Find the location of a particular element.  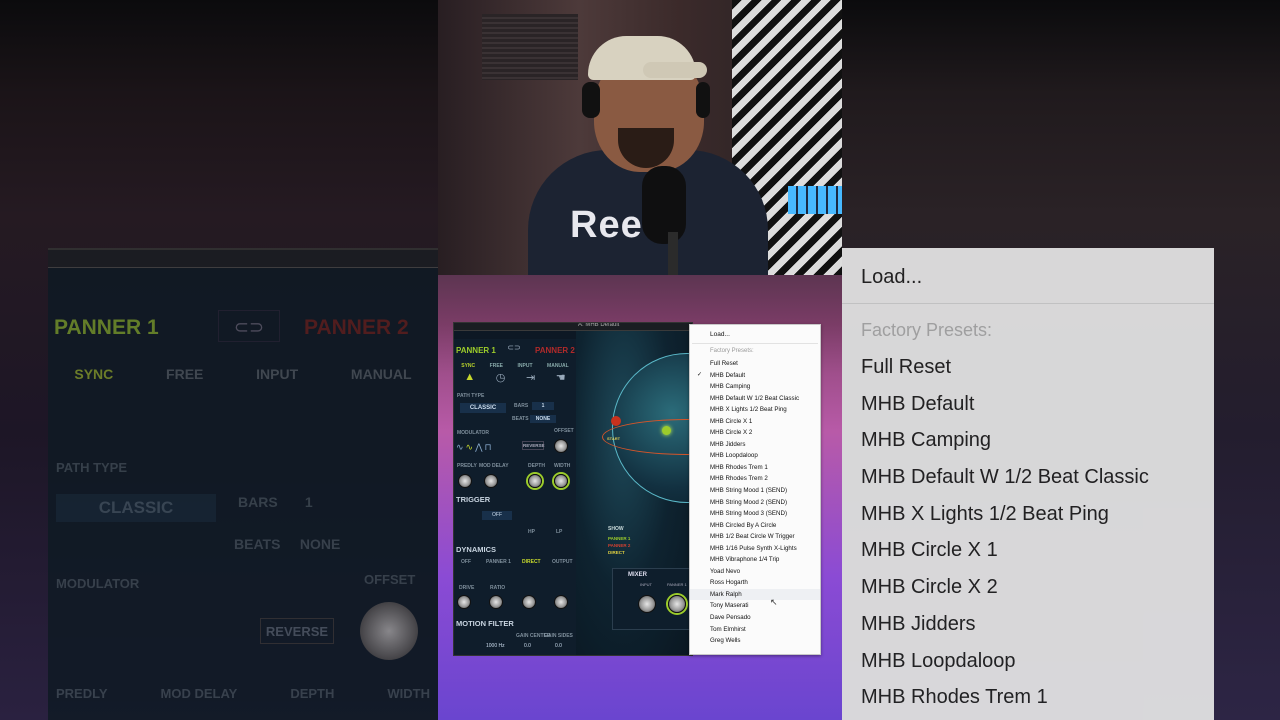

mod-delay-knob is located at coordinates (491, 481).